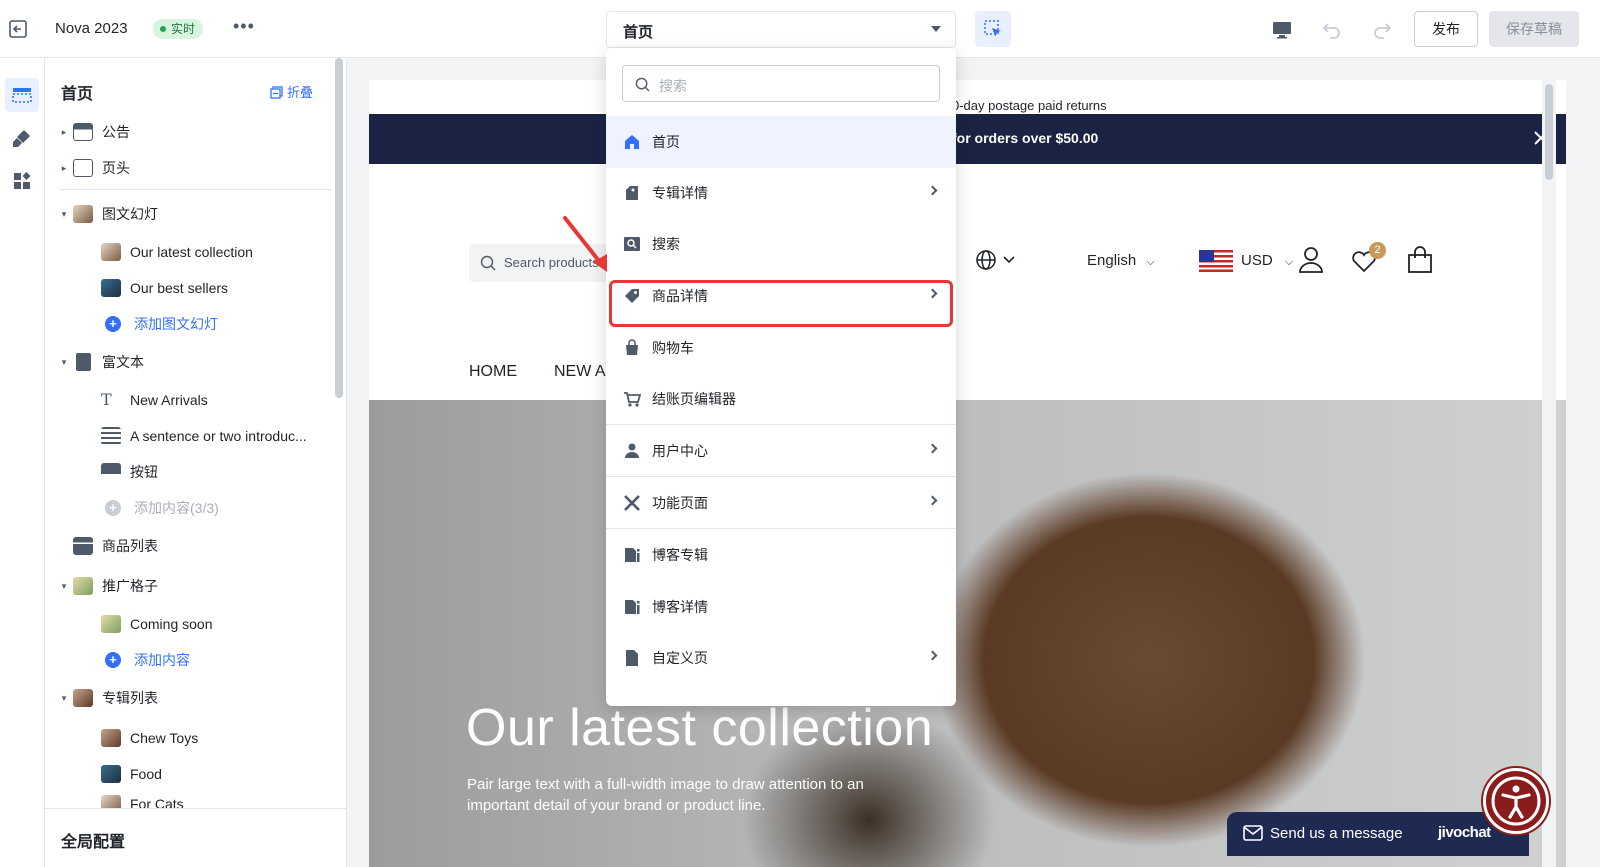 Image resolution: width=1600 pixels, height=867 pixels. I want to click on more-options-button: •••, so click(244, 26).